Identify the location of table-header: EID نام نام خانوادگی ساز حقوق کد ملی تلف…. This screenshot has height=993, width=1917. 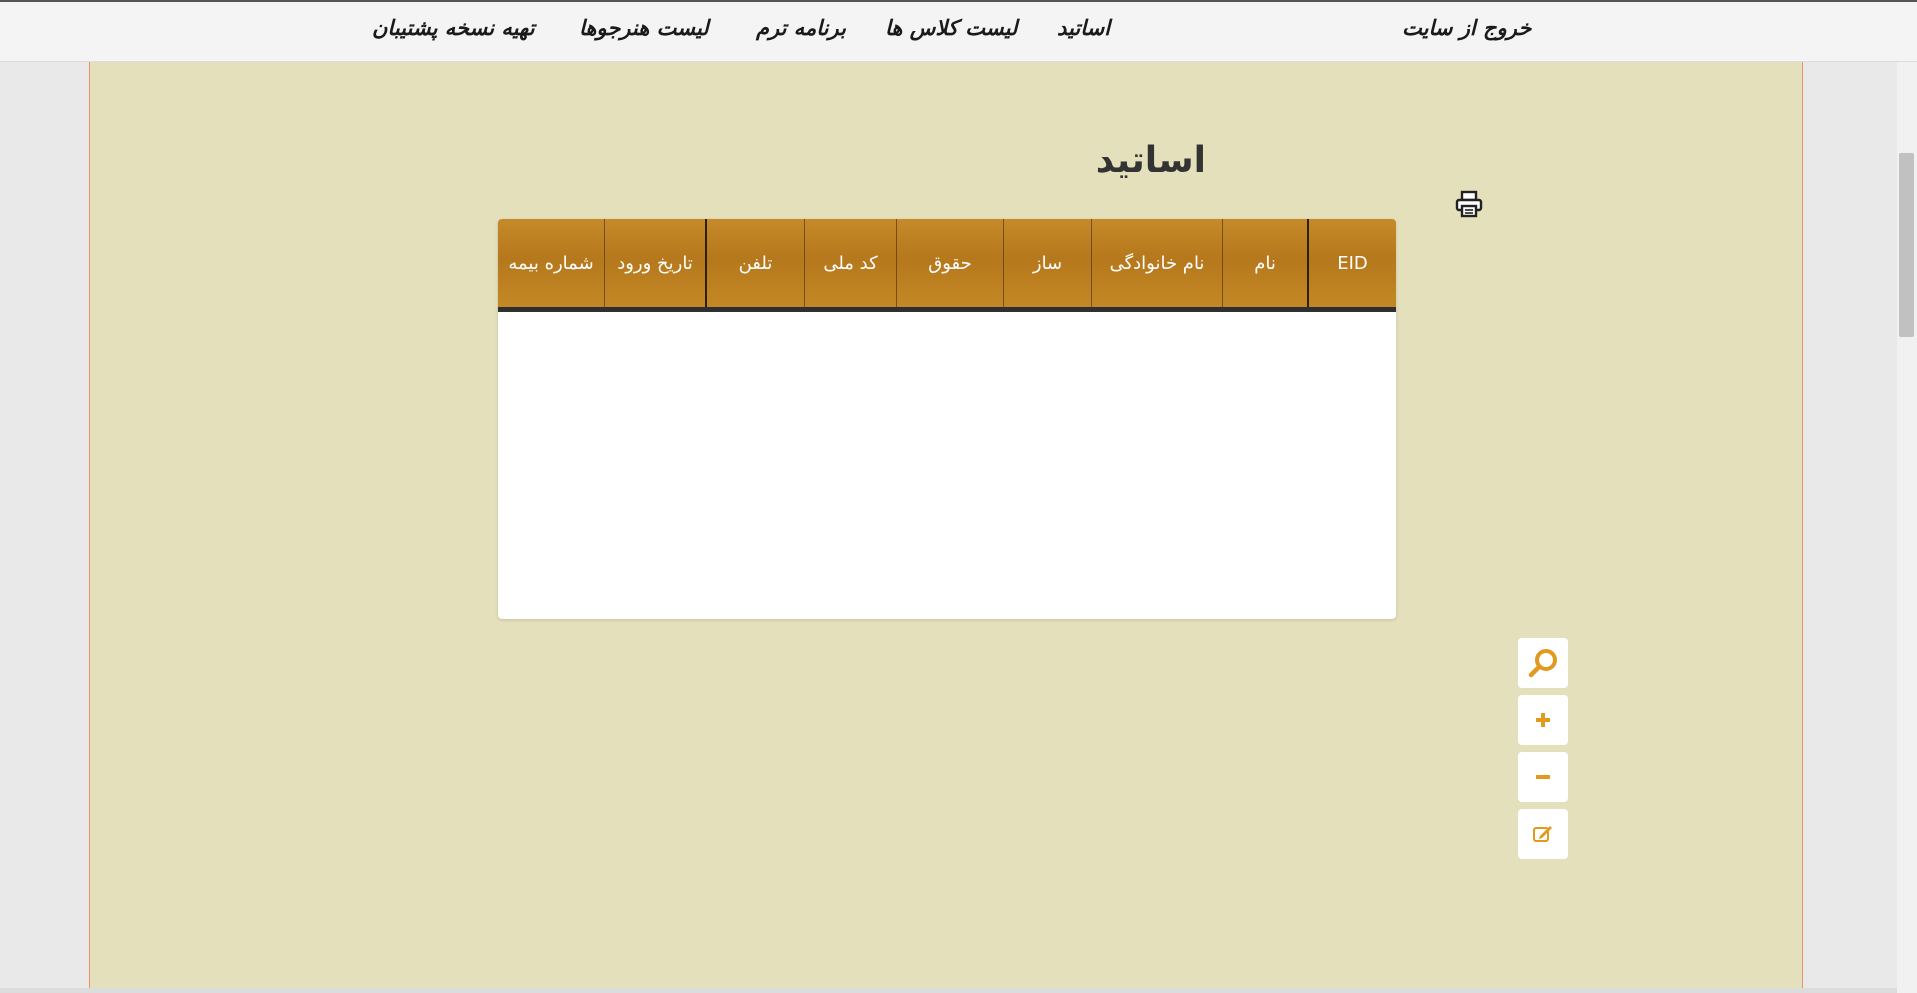
(947, 265).